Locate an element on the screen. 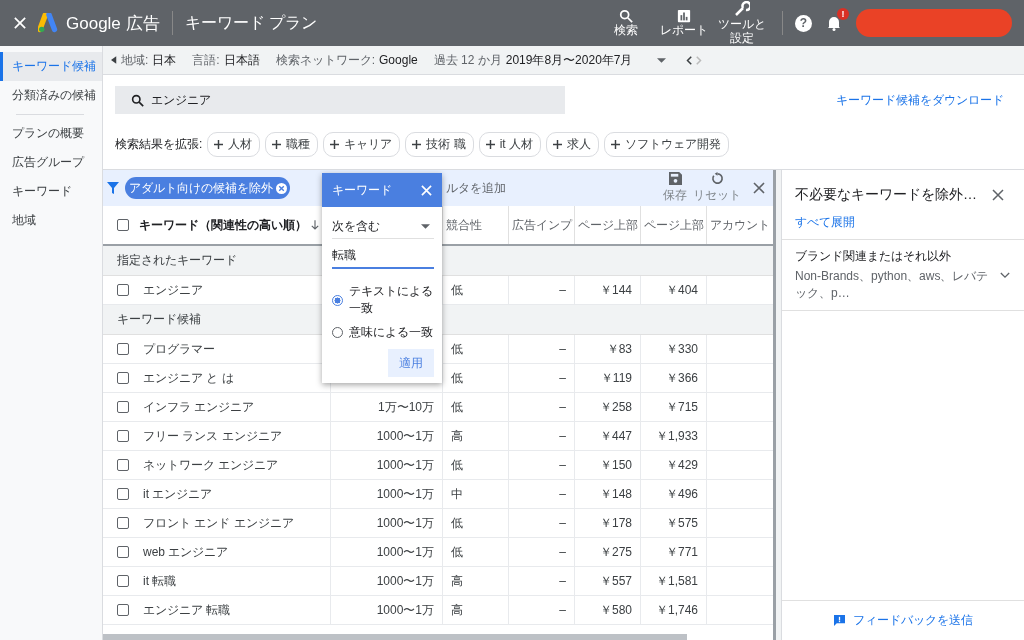  period-dropdown: 2019年8月〜2020年7月 is located at coordinates (585, 60).